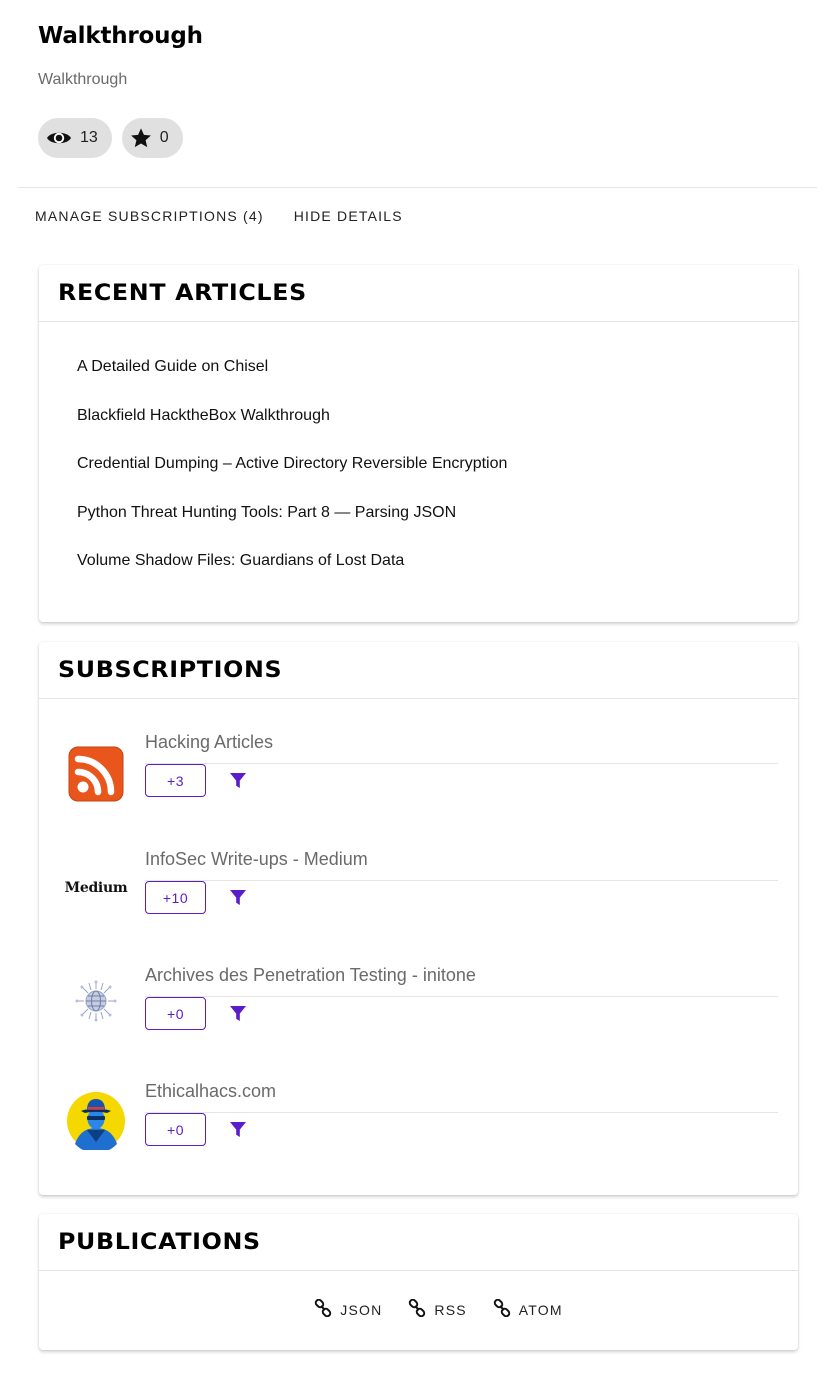  What do you see at coordinates (141, 138) in the screenshot?
I see `star-icon` at bounding box center [141, 138].